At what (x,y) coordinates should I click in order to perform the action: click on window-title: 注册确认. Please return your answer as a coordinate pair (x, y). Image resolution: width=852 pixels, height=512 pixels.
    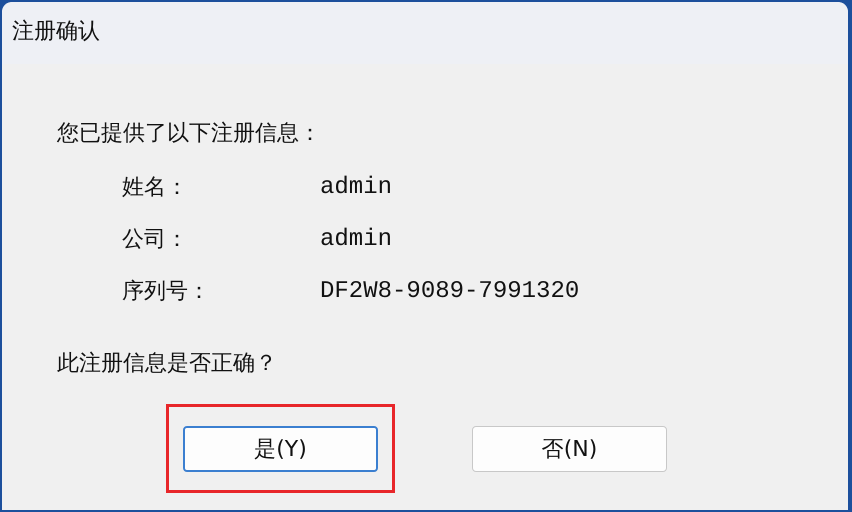
    Looking at the image, I should click on (56, 31).